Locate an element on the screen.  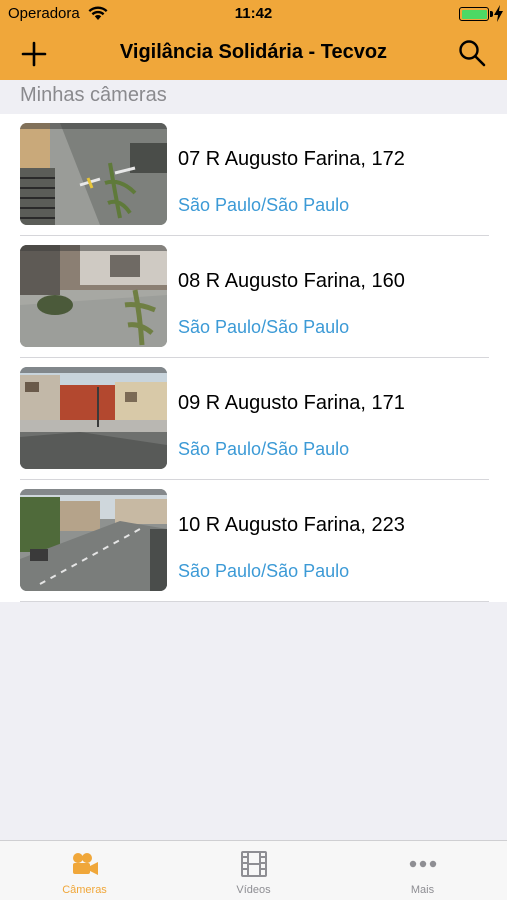
clock: 11:42 is located at coordinates (253, 13).